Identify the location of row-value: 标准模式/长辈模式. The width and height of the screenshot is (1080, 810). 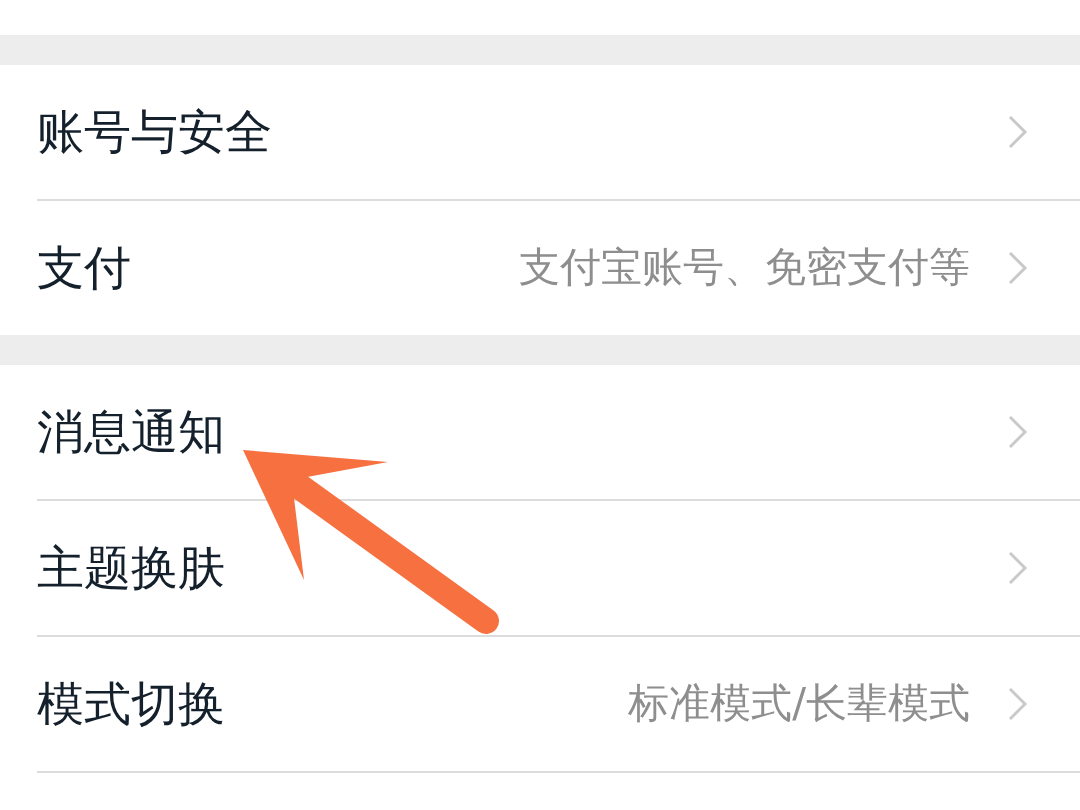
(799, 704).